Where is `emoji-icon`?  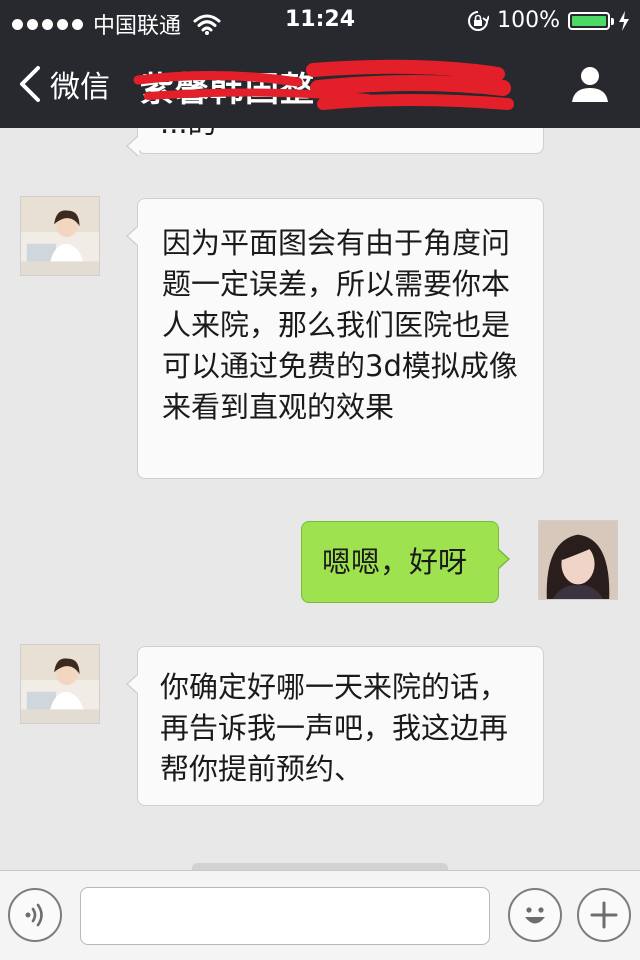 emoji-icon is located at coordinates (535, 915).